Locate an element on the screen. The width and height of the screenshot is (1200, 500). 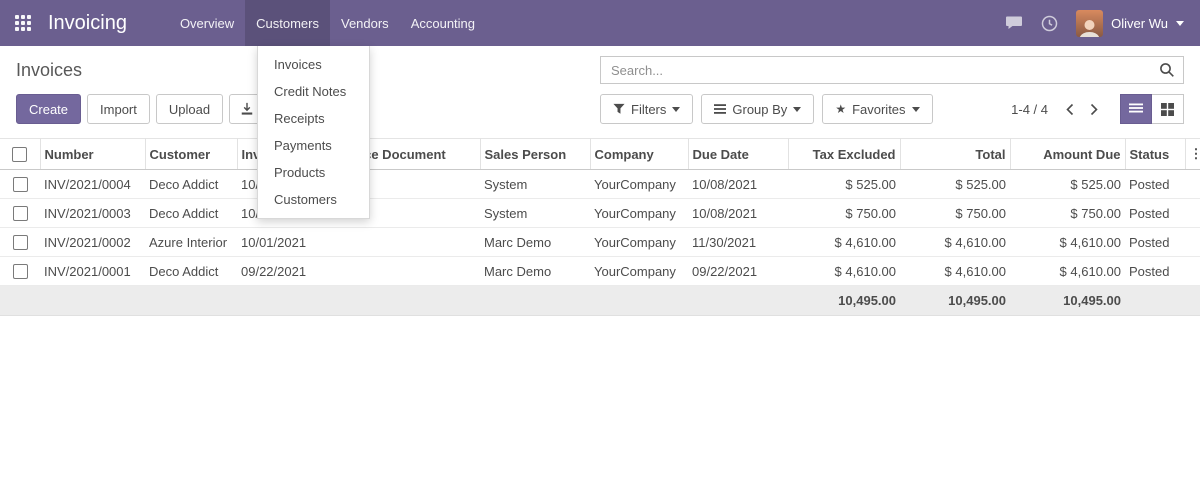
messages-icon is located at coordinates (1014, 23).